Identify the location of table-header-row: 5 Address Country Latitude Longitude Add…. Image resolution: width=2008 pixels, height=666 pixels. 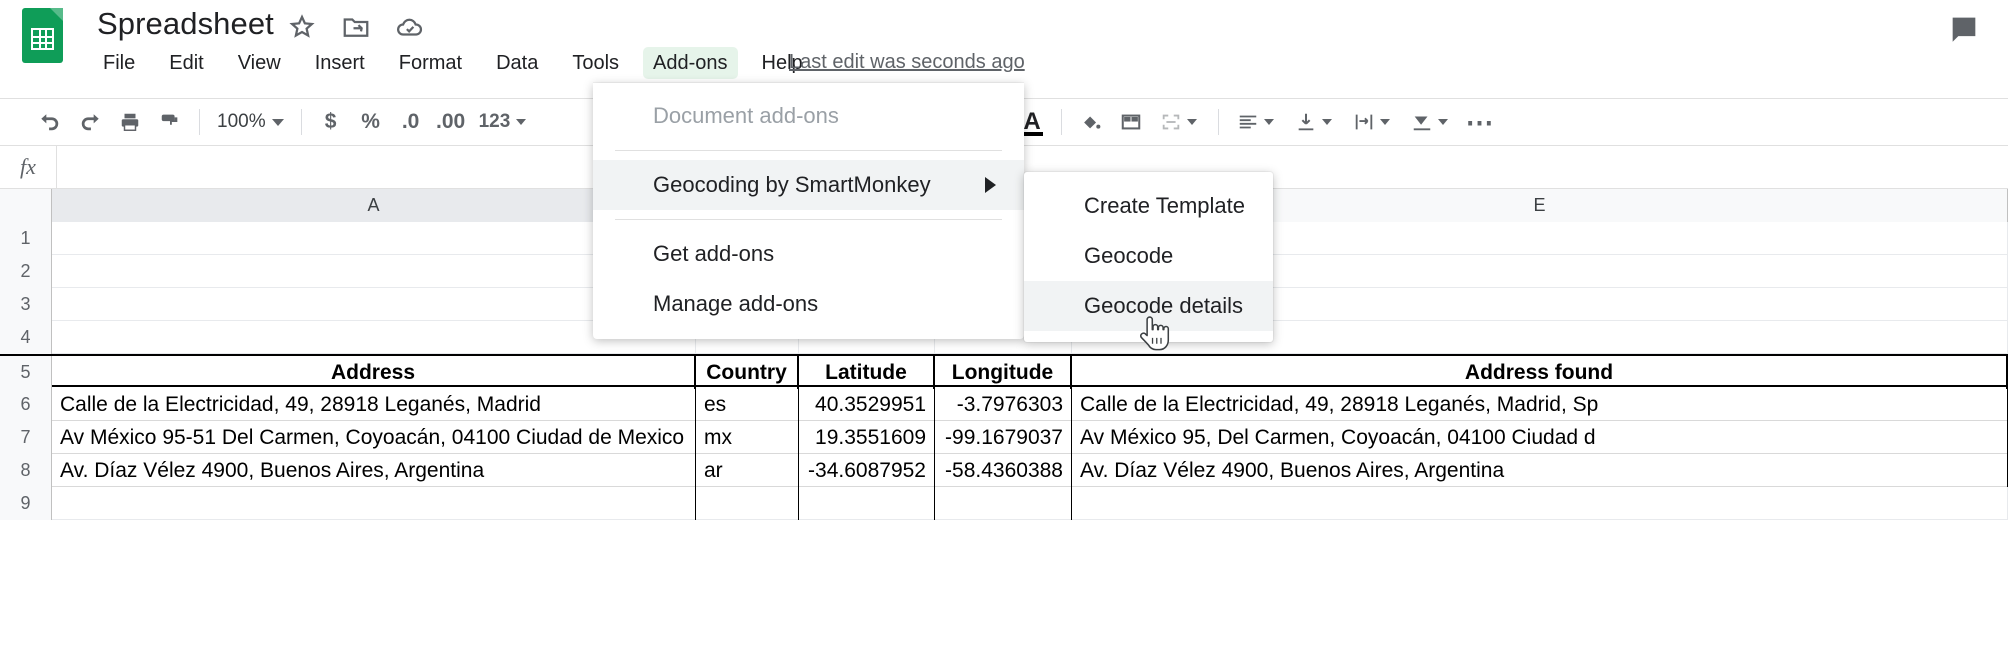
(1004, 371).